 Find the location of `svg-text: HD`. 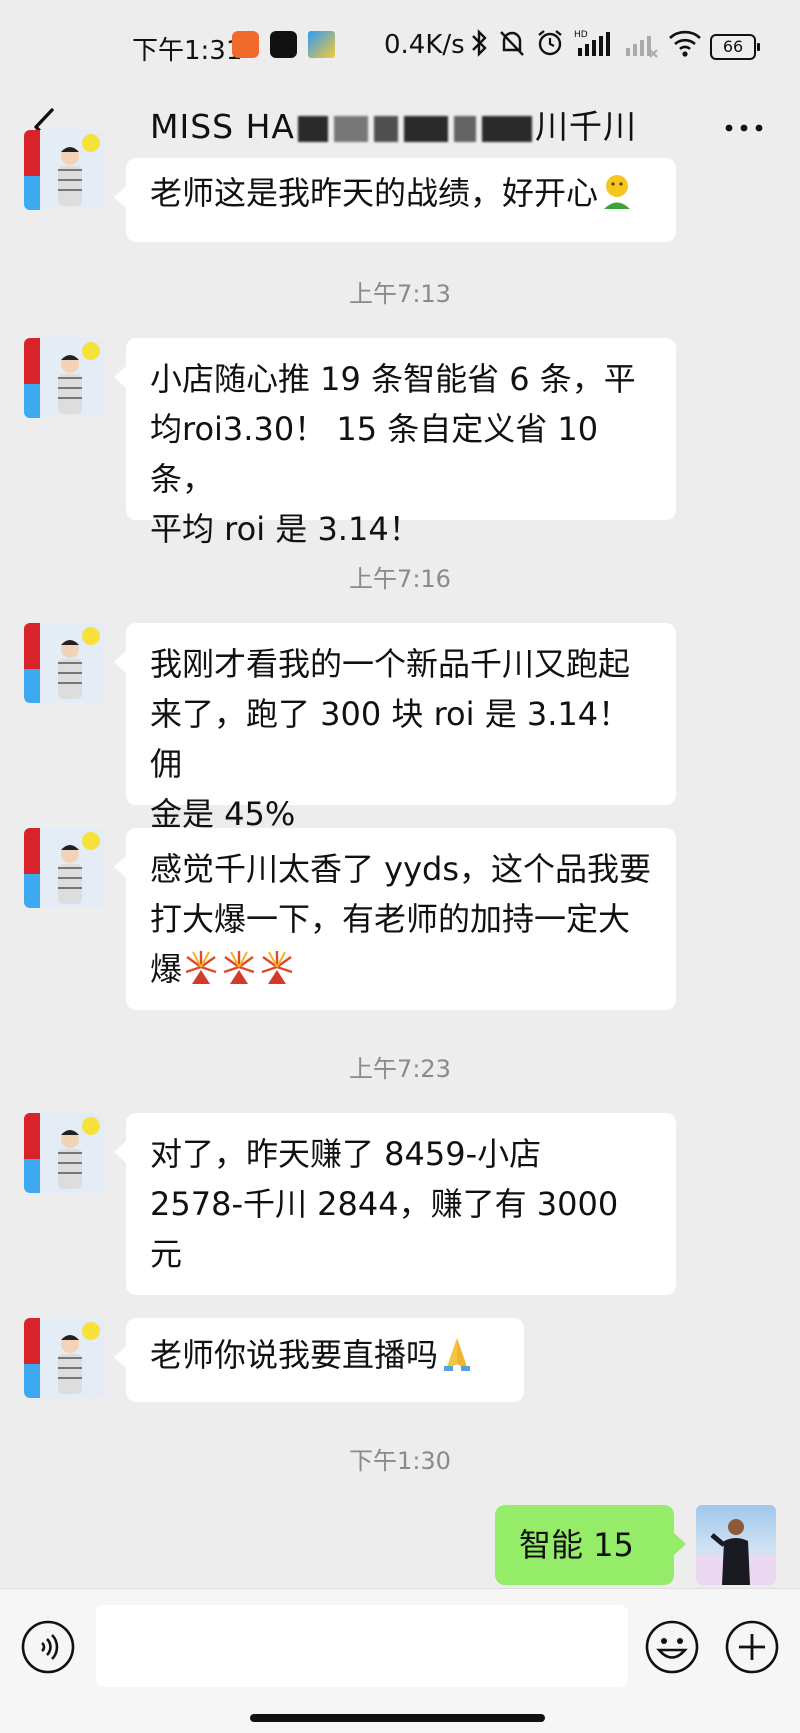

svg-text: HD is located at coordinates (581, 35).